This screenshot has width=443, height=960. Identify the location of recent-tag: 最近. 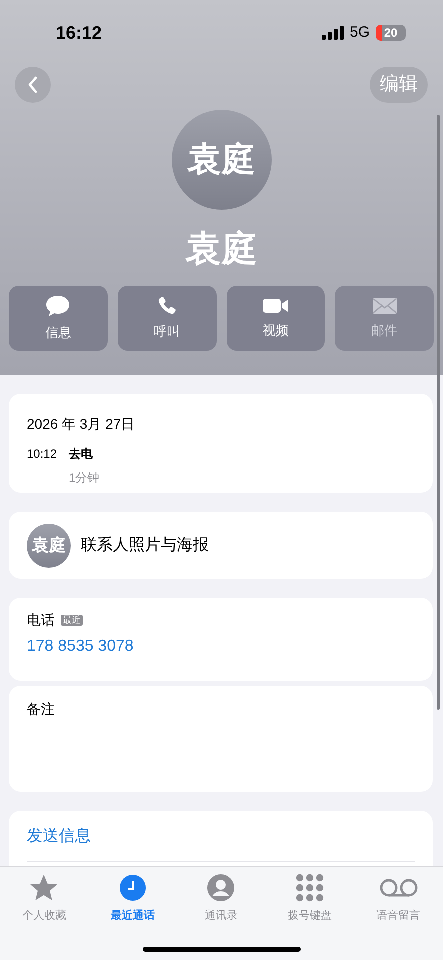
(72, 620).